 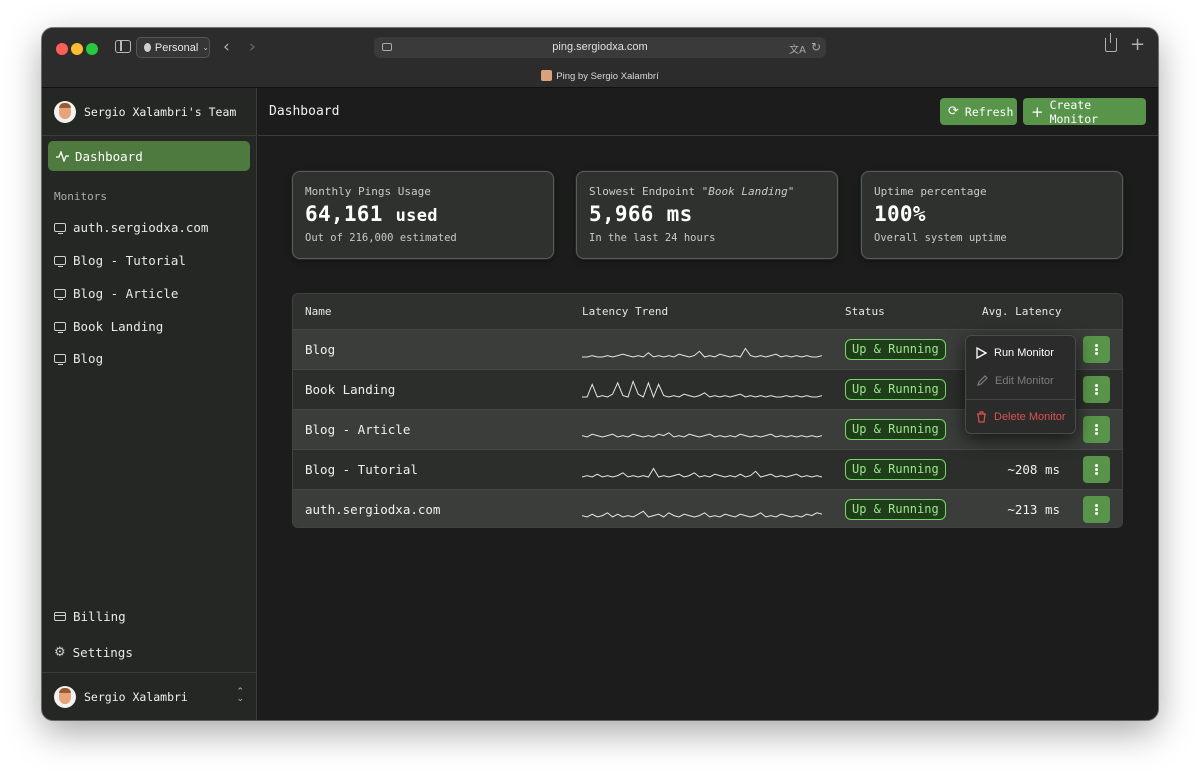 I want to click on share-icon, so click(x=1111, y=42).